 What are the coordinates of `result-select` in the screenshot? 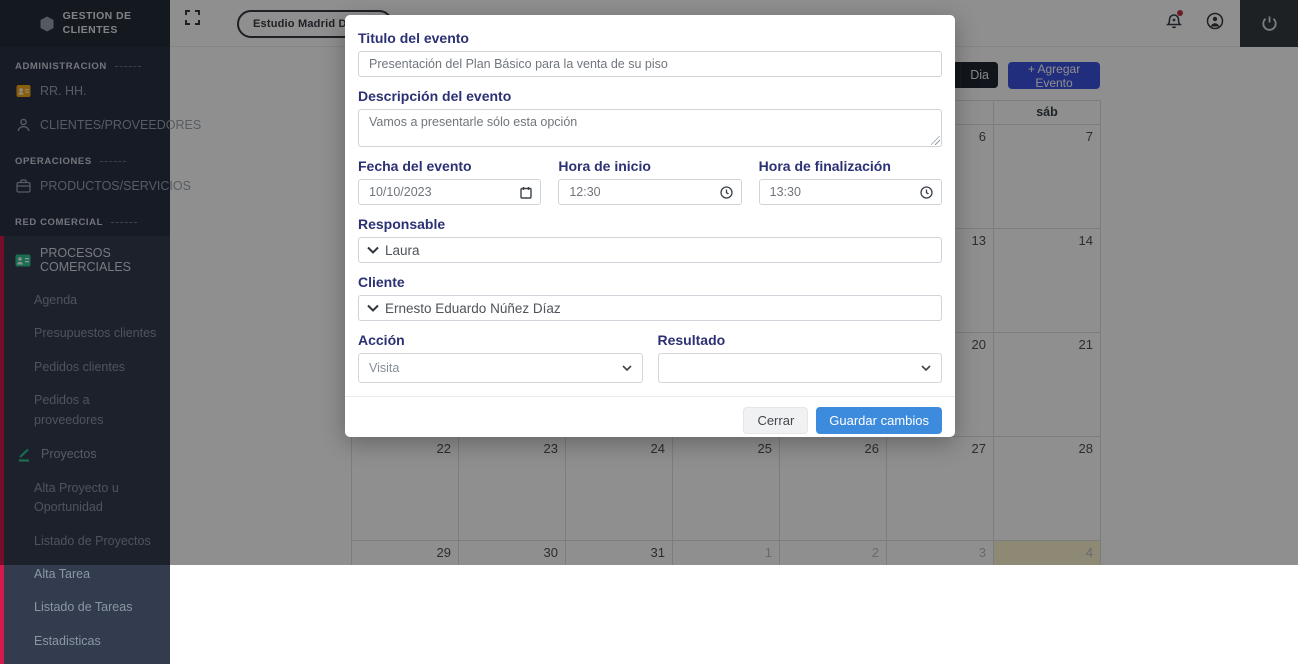 It's located at (800, 368).